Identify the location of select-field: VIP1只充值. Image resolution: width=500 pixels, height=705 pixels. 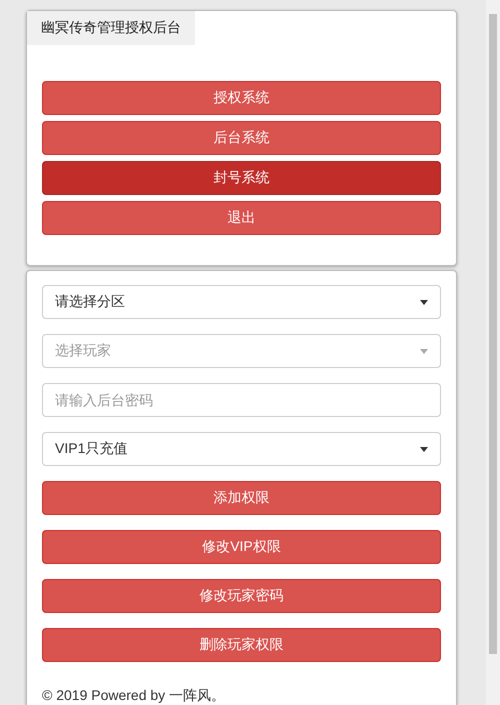
(241, 449).